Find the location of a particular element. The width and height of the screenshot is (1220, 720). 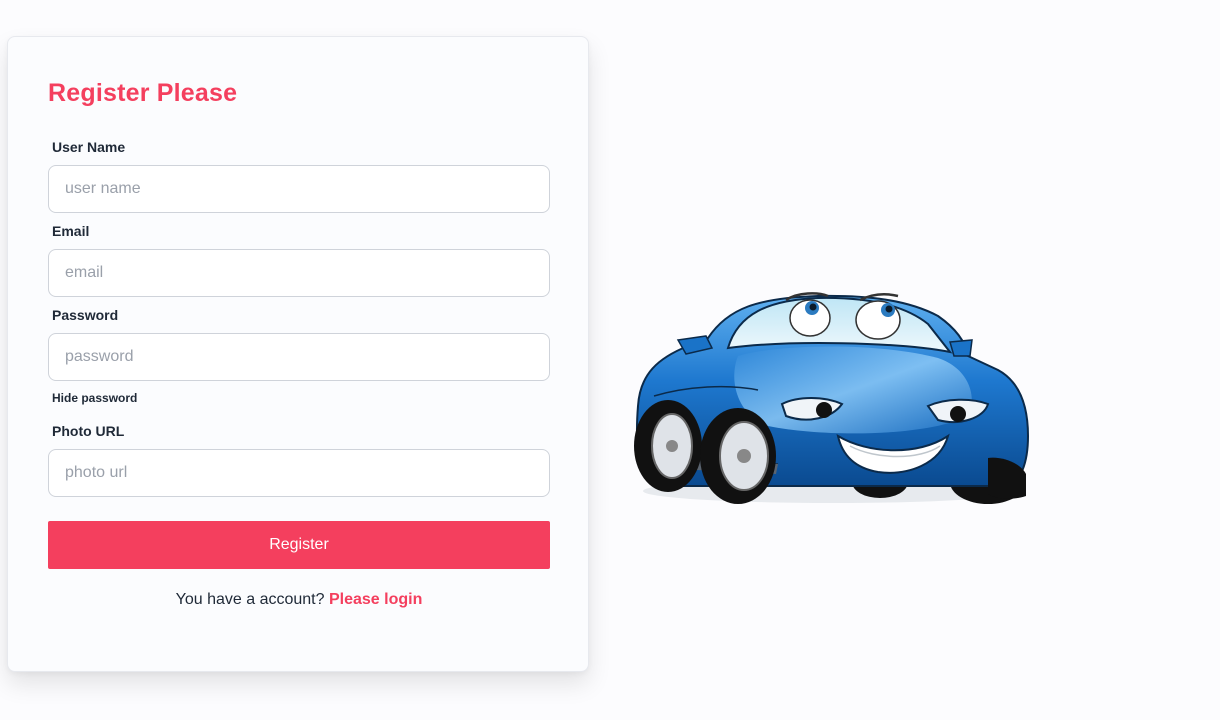

email-input is located at coordinates (299, 273).